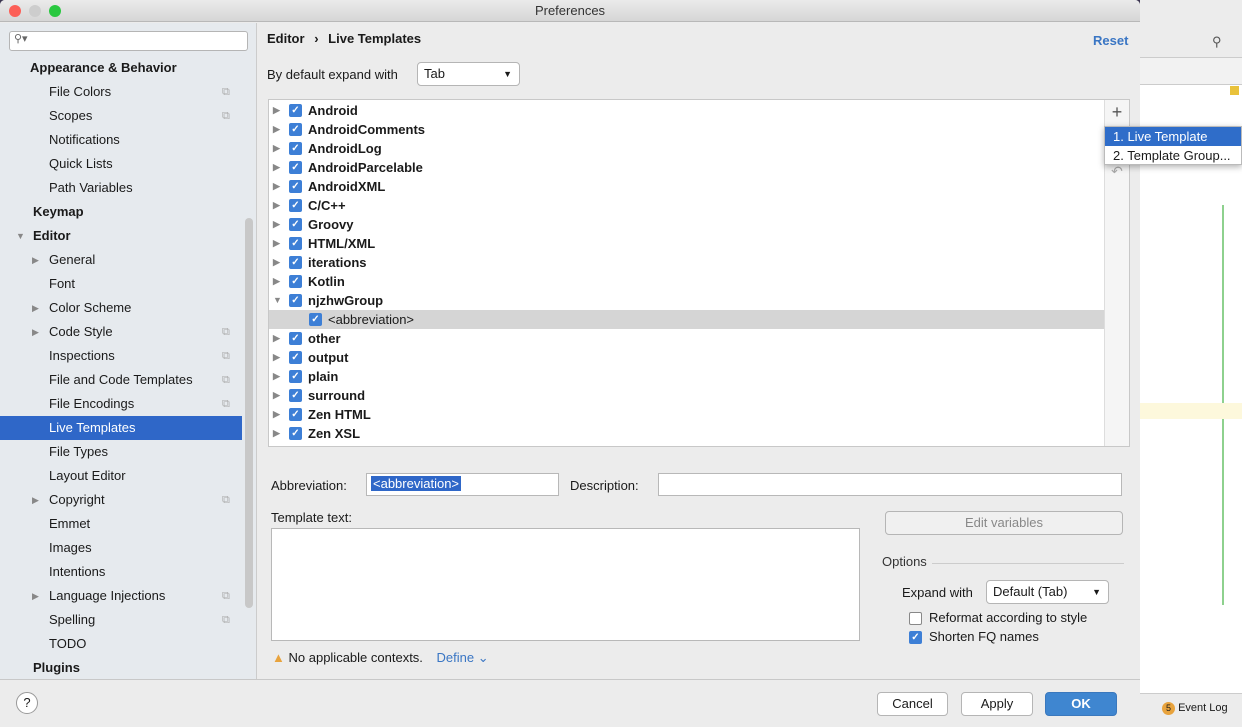 Image resolution: width=1242 pixels, height=727 pixels. Describe the element at coordinates (687, 205) in the screenshot. I see `template-group: ▶ ✓ C/C++` at that location.